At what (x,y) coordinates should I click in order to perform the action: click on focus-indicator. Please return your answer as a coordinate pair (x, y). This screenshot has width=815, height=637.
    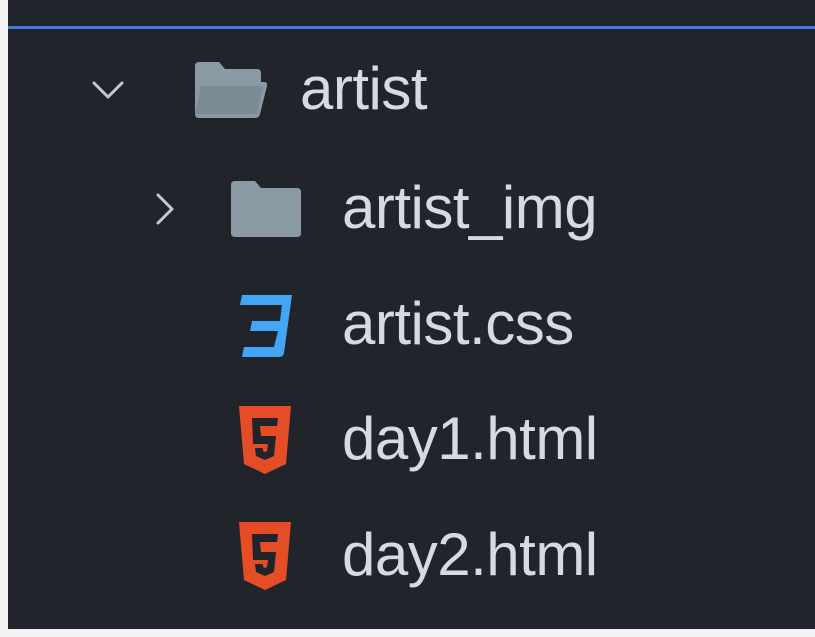
    Looking at the image, I should click on (411, 27).